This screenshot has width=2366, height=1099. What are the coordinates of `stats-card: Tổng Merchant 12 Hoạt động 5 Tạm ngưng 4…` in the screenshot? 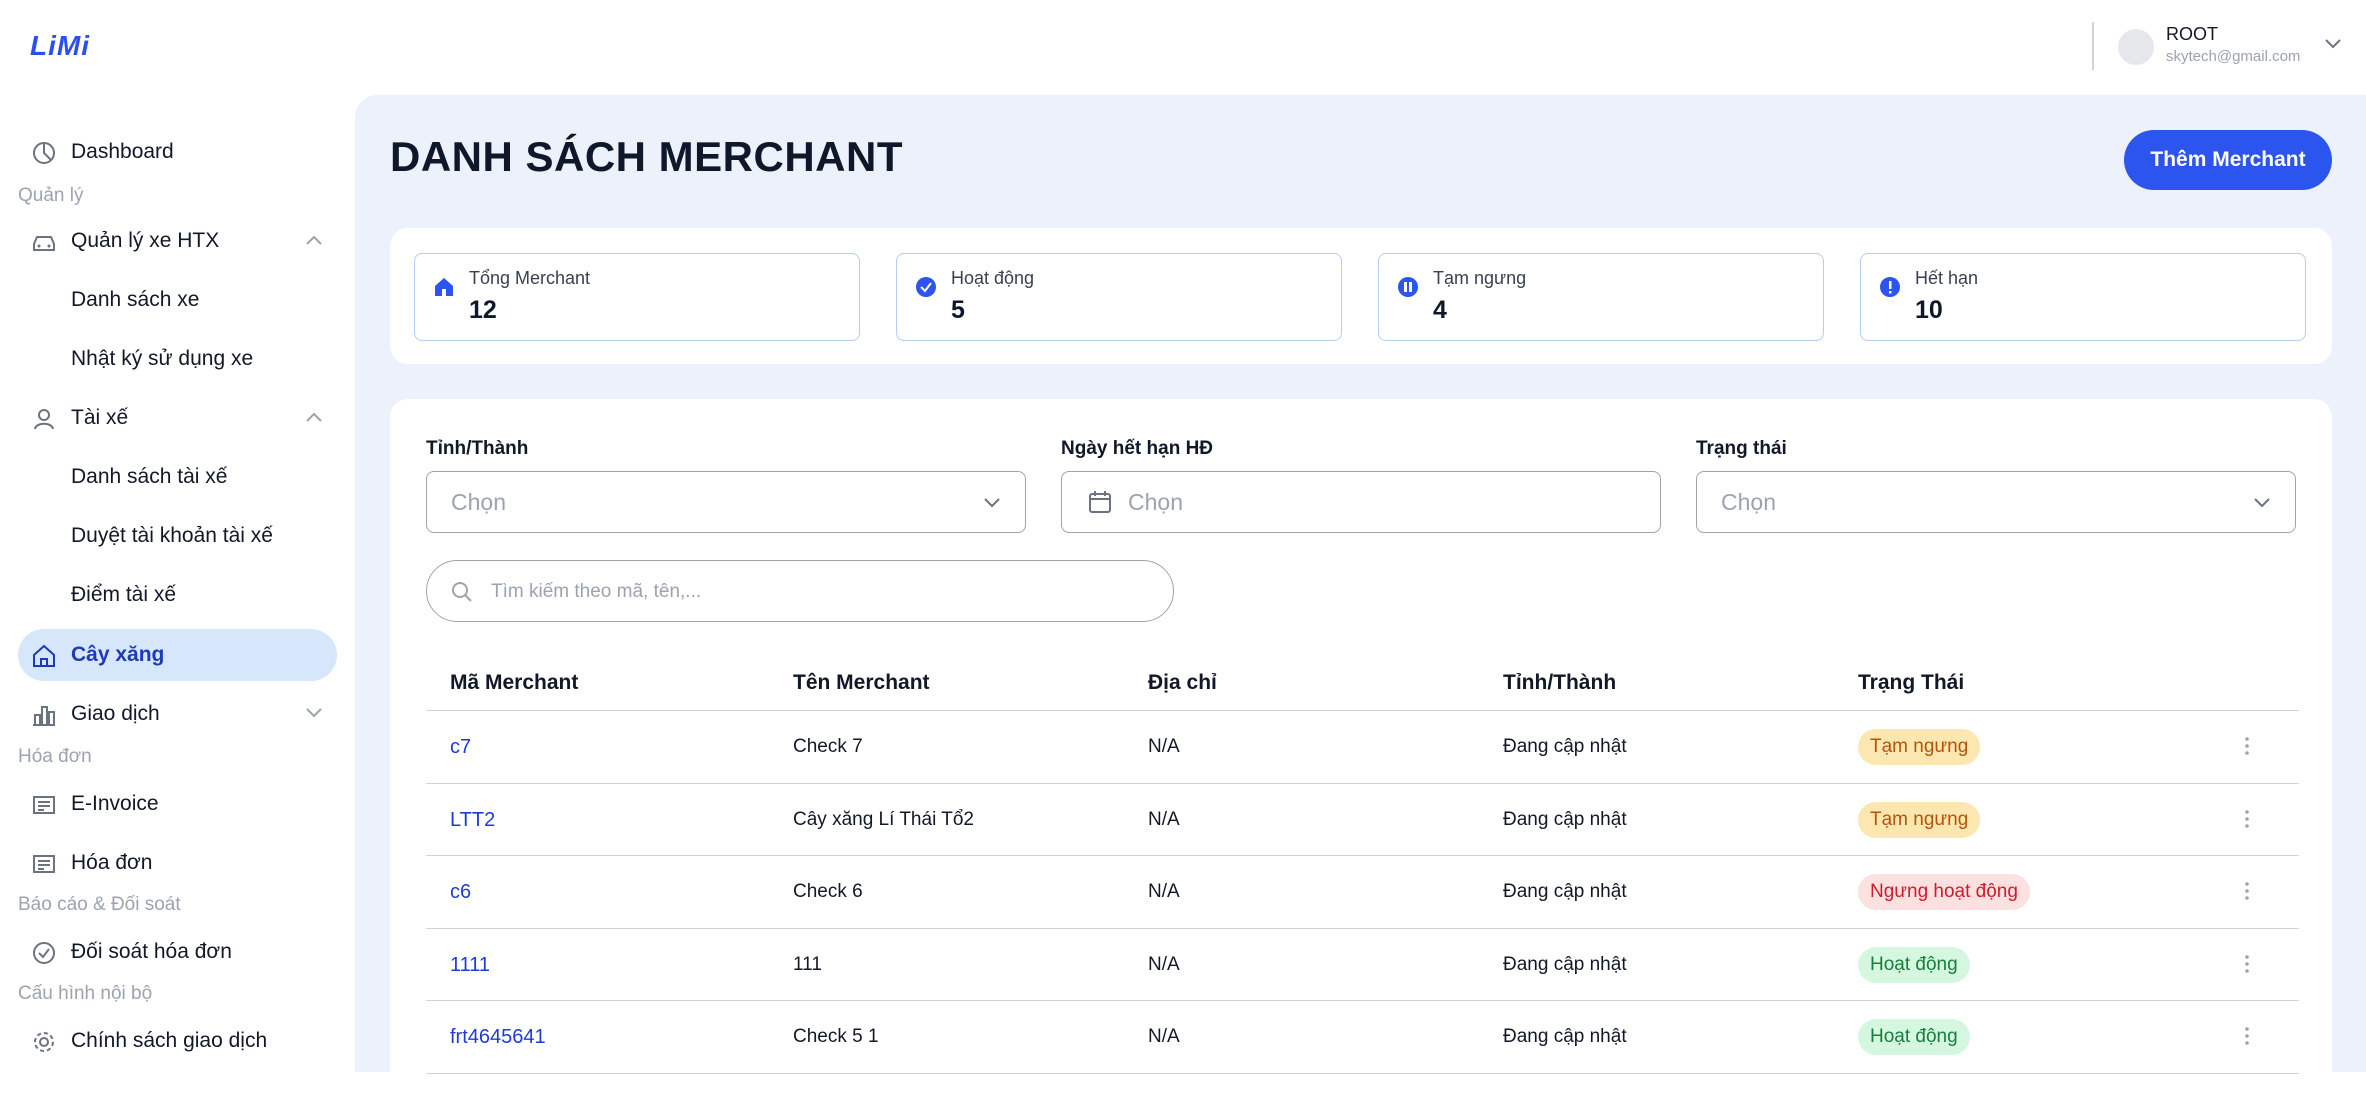 It's located at (1361, 296).